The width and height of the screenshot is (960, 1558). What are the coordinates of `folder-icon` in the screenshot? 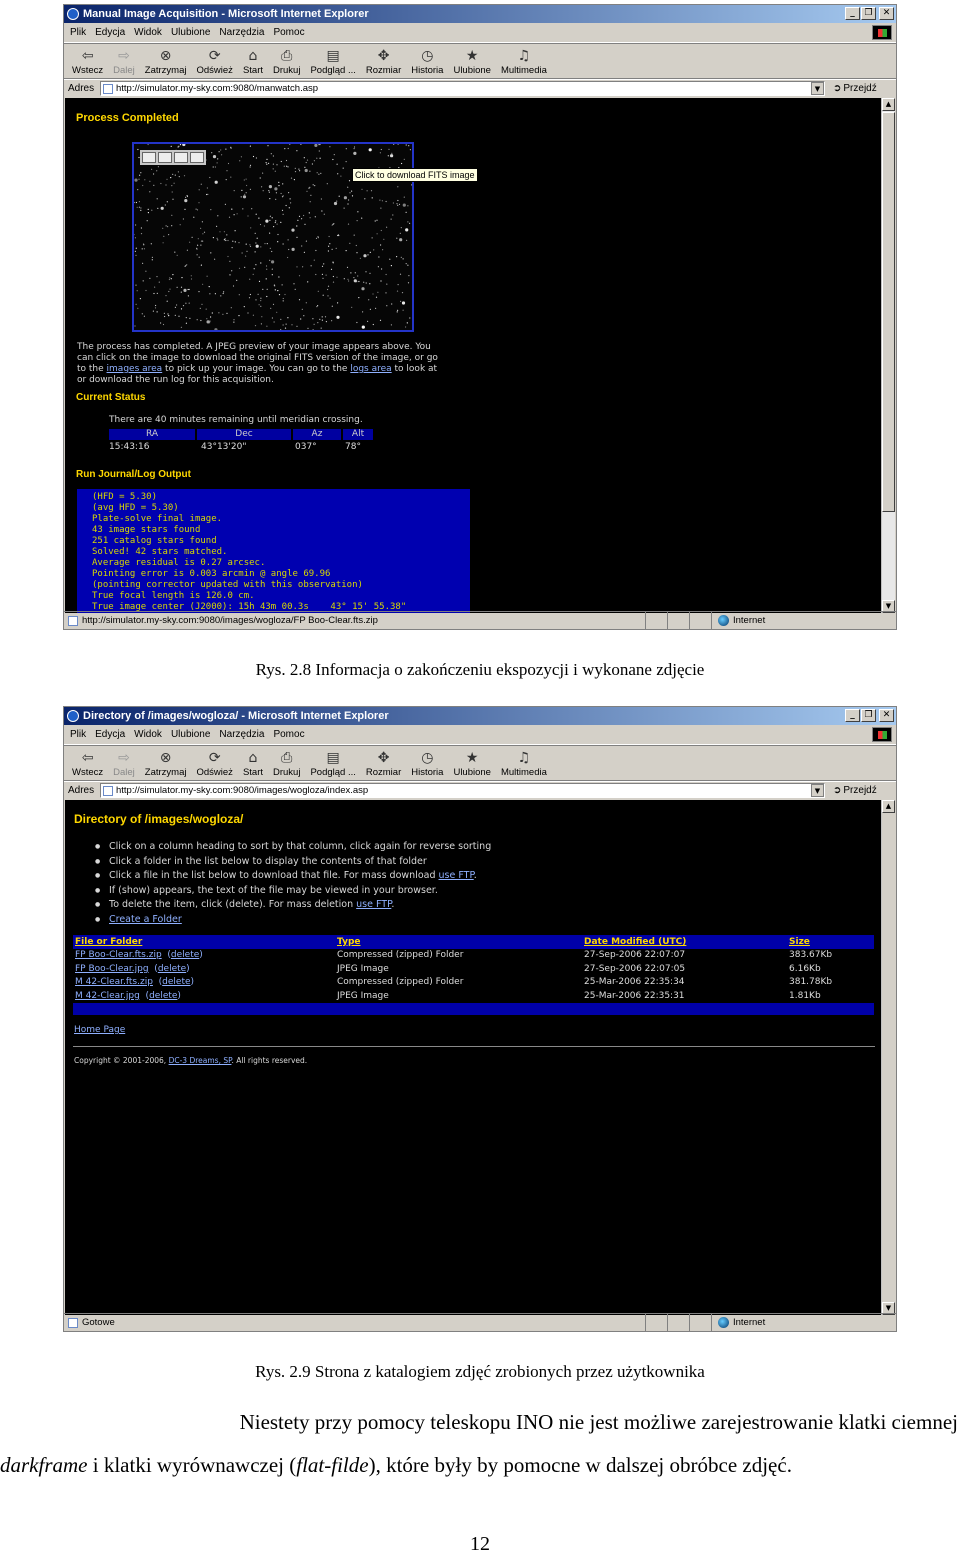 It's located at (197, 157).